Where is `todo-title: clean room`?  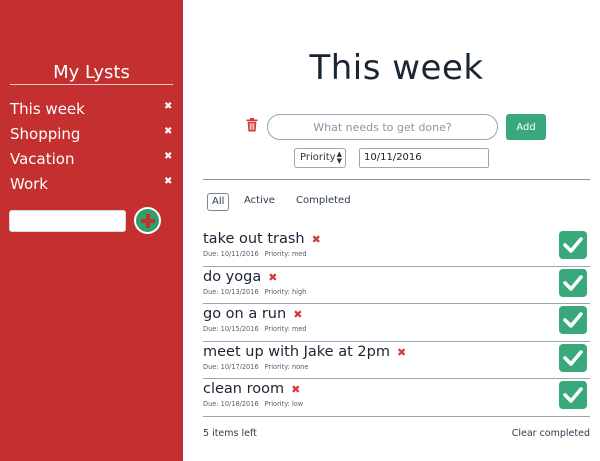 todo-title: clean room is located at coordinates (244, 389).